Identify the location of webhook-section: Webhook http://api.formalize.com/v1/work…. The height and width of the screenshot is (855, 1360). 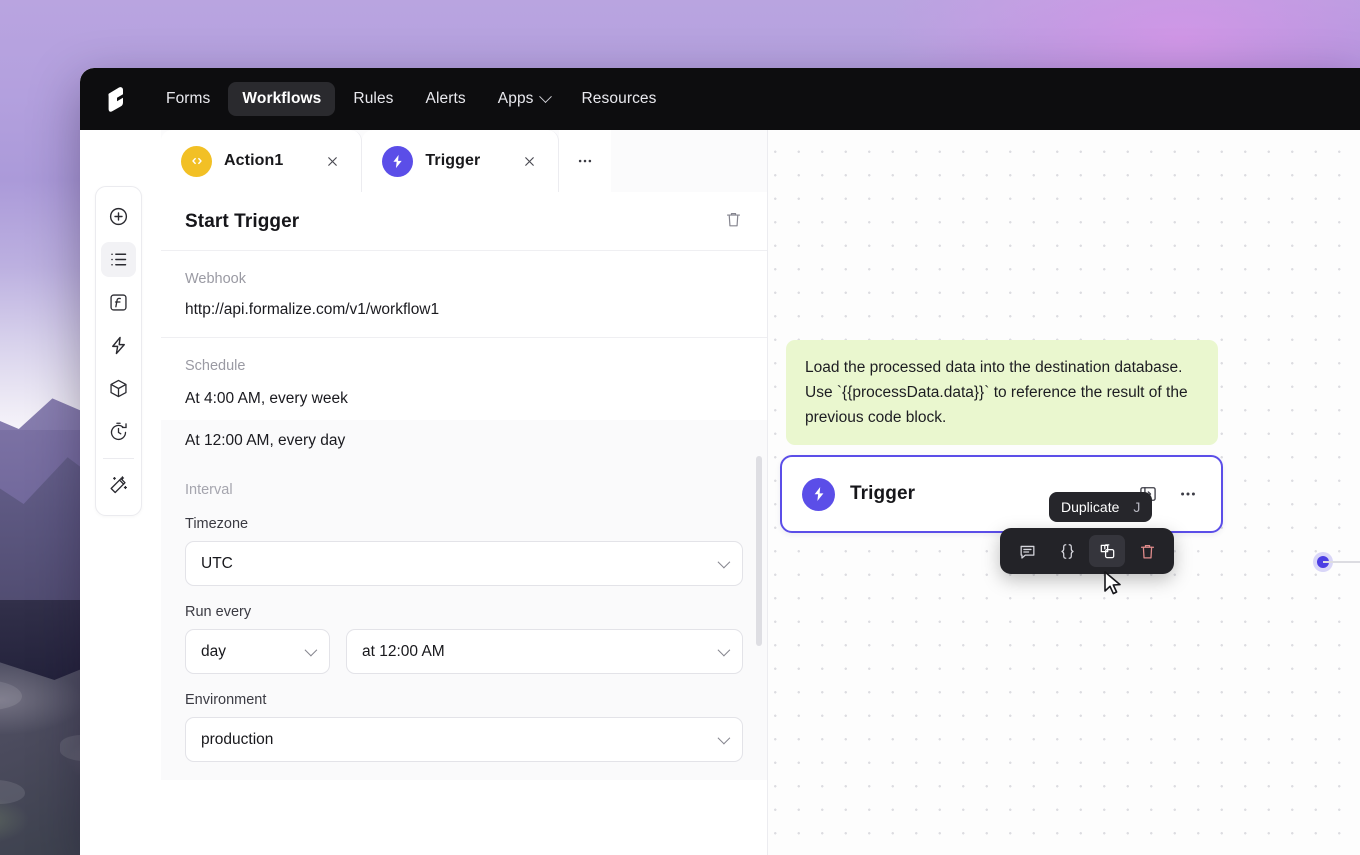
(464, 294).